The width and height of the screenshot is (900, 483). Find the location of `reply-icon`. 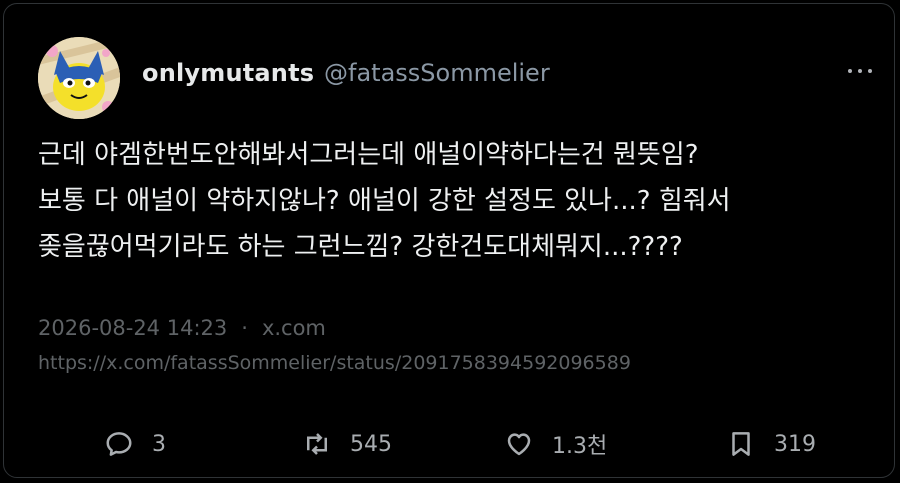

reply-icon is located at coordinates (119, 444).